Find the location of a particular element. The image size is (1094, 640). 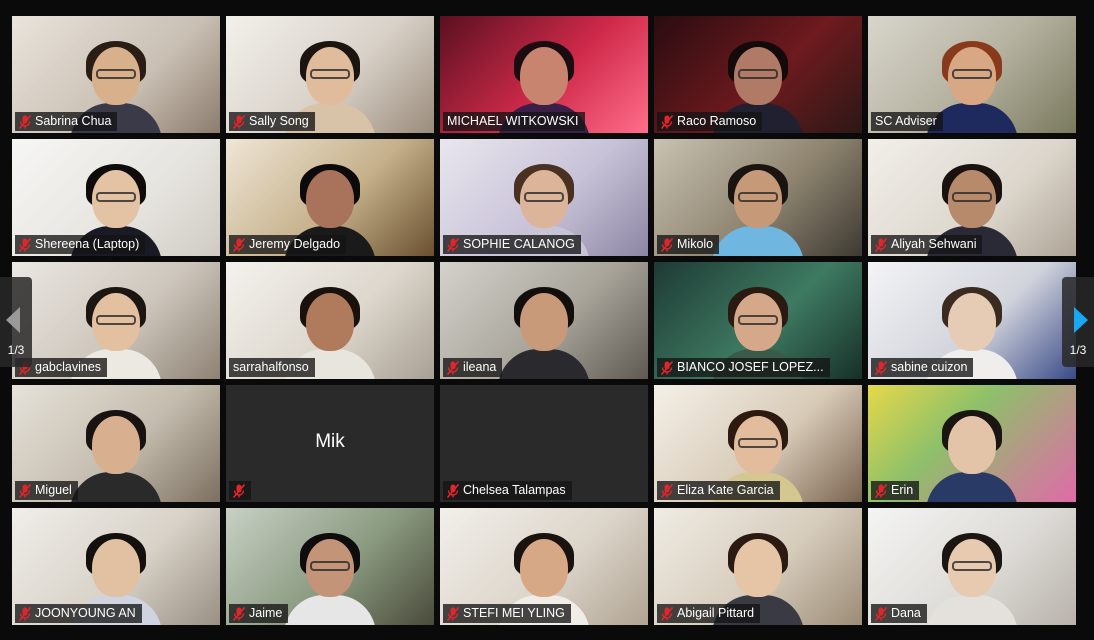

participant-name: Aliyah Sehwani is located at coordinates (934, 244).